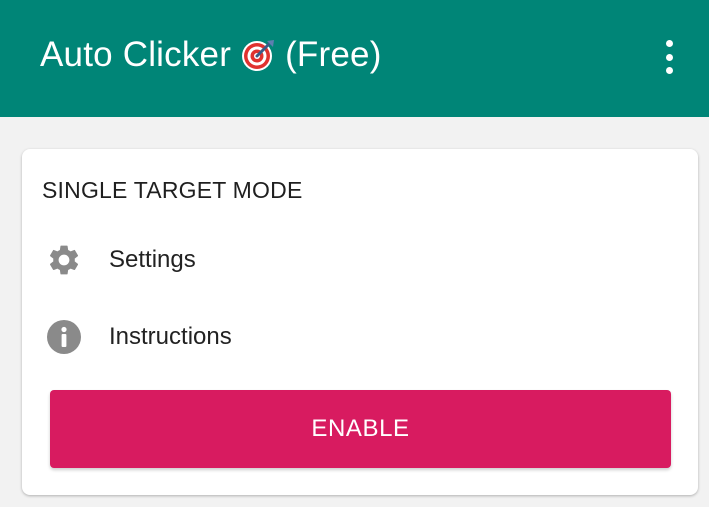  I want to click on enable-button: ENABLE, so click(360, 429).